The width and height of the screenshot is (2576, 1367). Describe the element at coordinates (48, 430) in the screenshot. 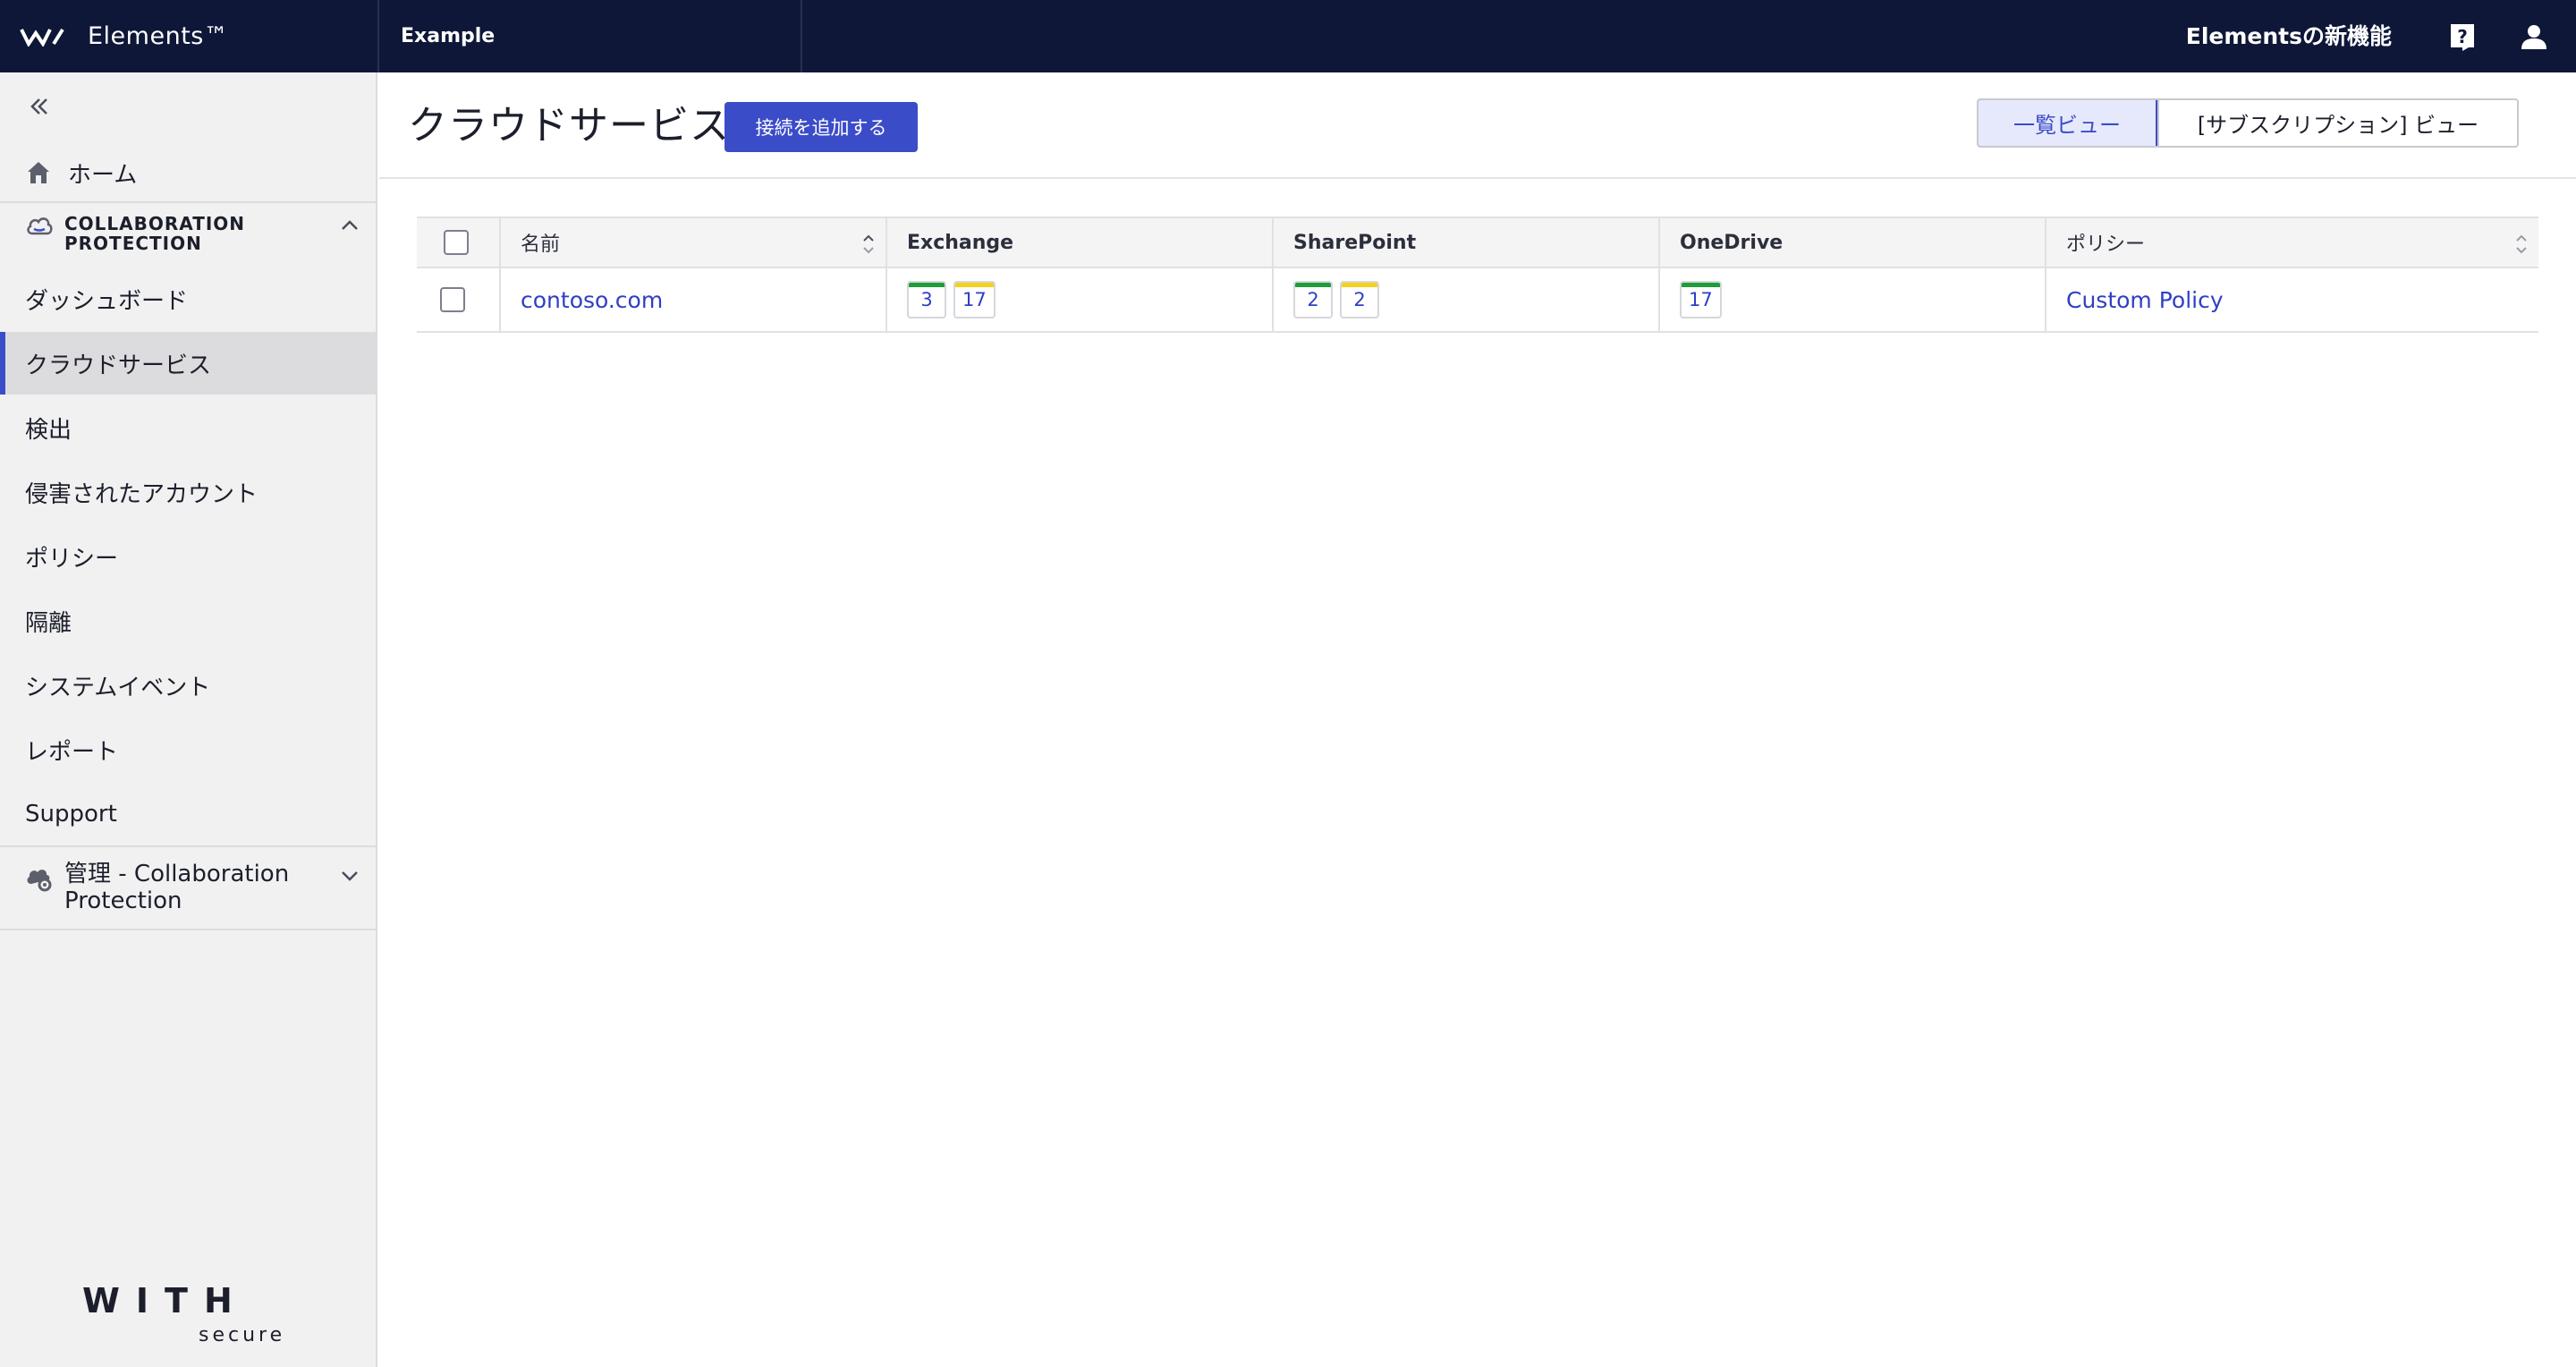

I see `sidebar-item-label: 検出` at that location.